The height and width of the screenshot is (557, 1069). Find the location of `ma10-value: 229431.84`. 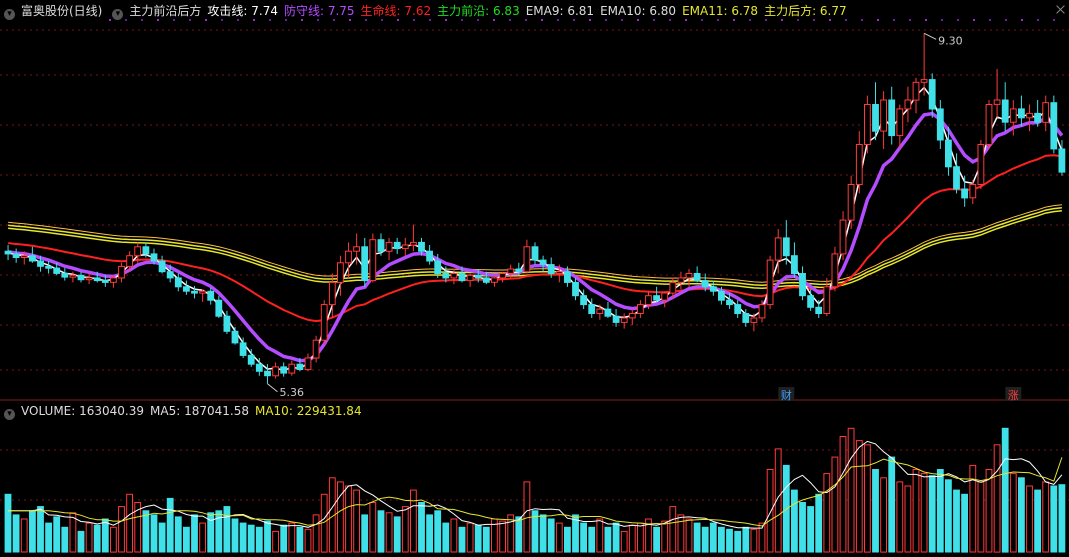

ma10-value: 229431.84 is located at coordinates (329, 411).